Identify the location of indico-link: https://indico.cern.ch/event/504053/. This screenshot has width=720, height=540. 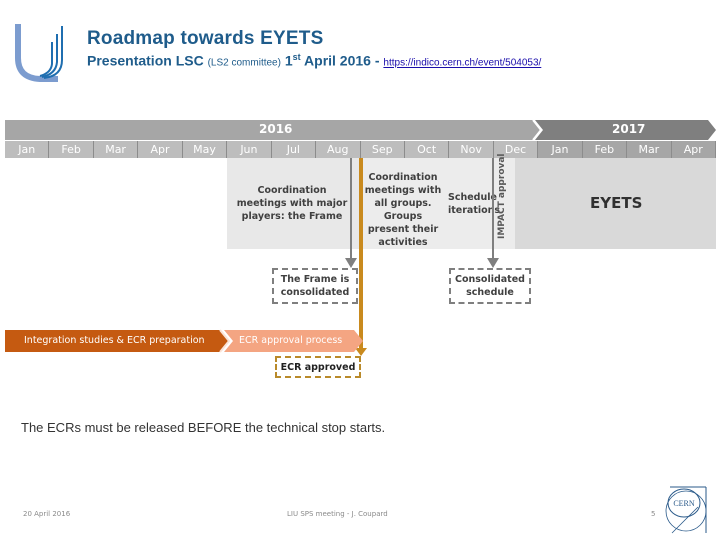
(462, 63).